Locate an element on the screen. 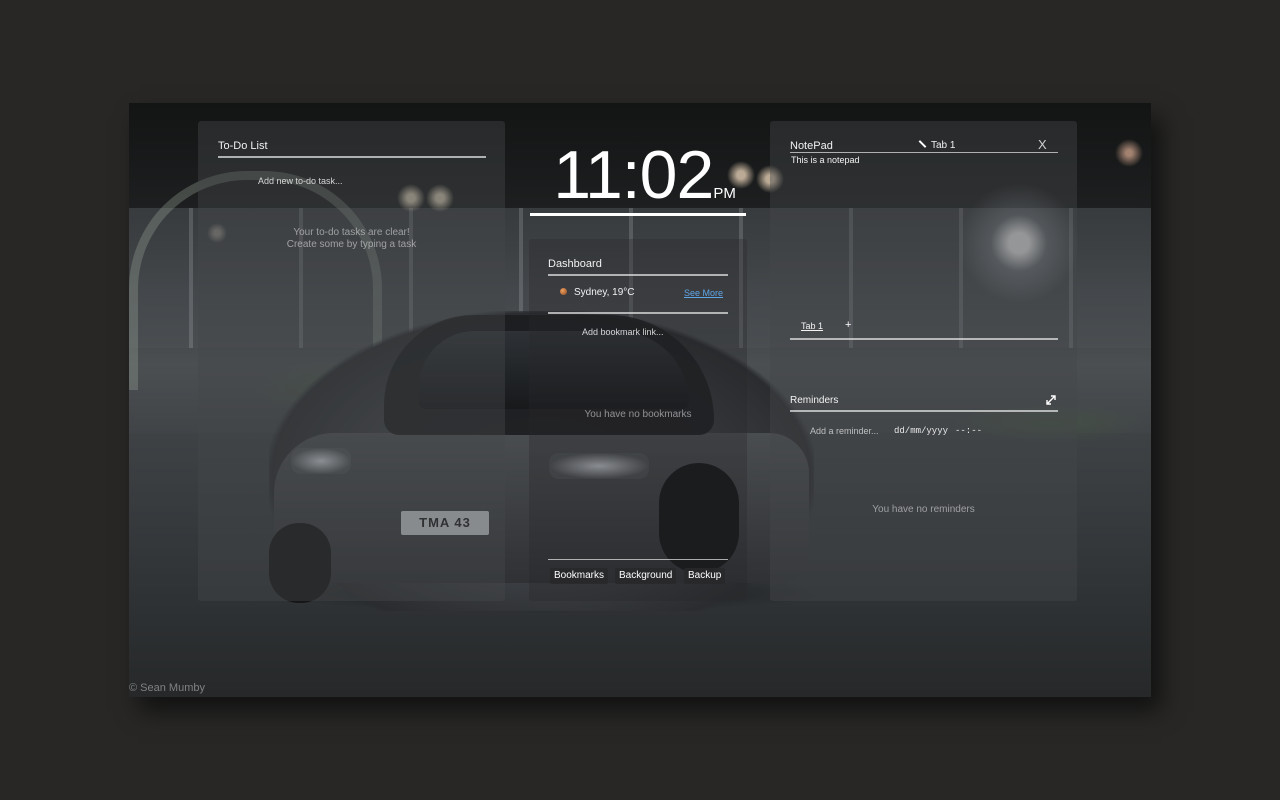 The width and height of the screenshot is (1280, 800). notepad-active-tab: Tab 1 is located at coordinates (943, 145).